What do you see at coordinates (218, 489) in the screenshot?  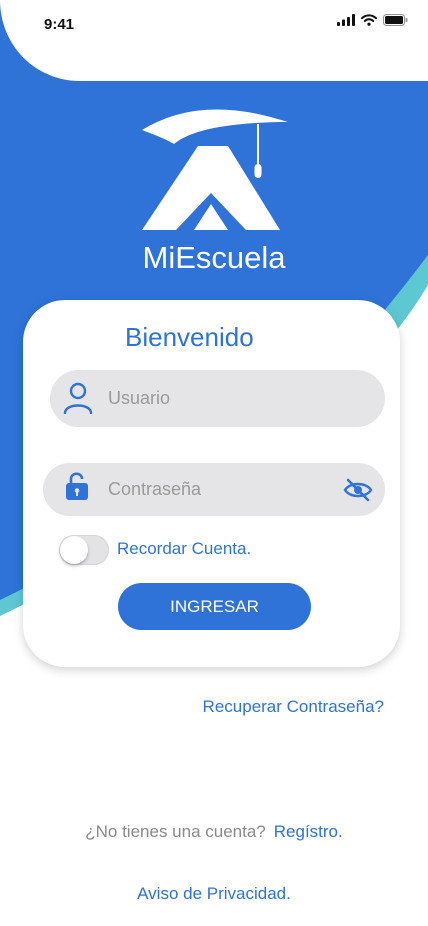 I see `password-input` at bounding box center [218, 489].